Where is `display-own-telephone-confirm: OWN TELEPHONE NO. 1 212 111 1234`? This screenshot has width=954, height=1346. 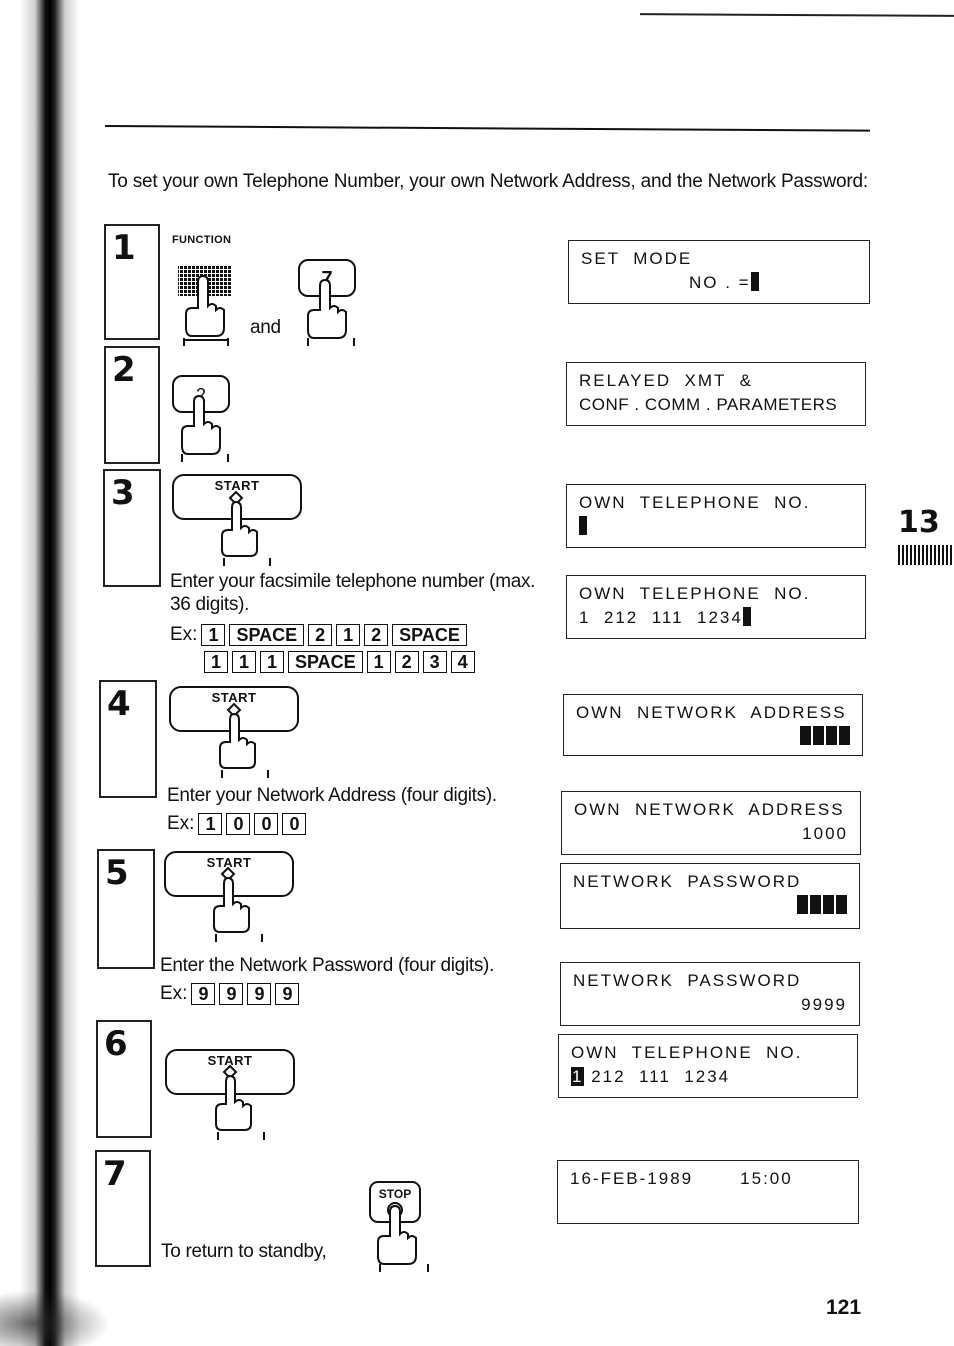
display-own-telephone-confirm: OWN TELEPHONE NO. 1 212 111 1234 is located at coordinates (708, 1066).